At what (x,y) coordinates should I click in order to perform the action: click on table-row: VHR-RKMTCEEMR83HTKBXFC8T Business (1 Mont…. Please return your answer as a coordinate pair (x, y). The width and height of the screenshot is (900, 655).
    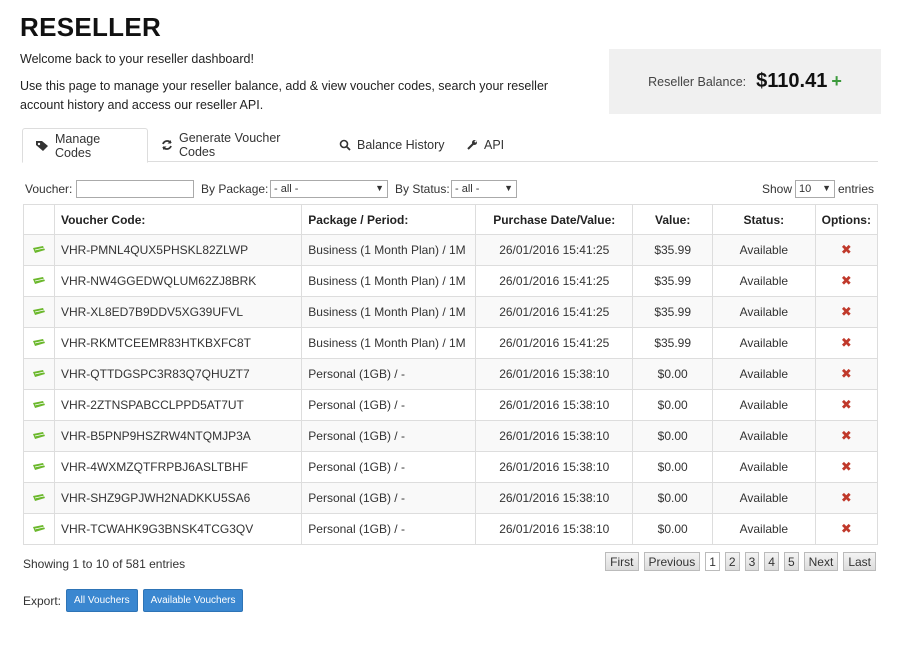
    Looking at the image, I should click on (451, 343).